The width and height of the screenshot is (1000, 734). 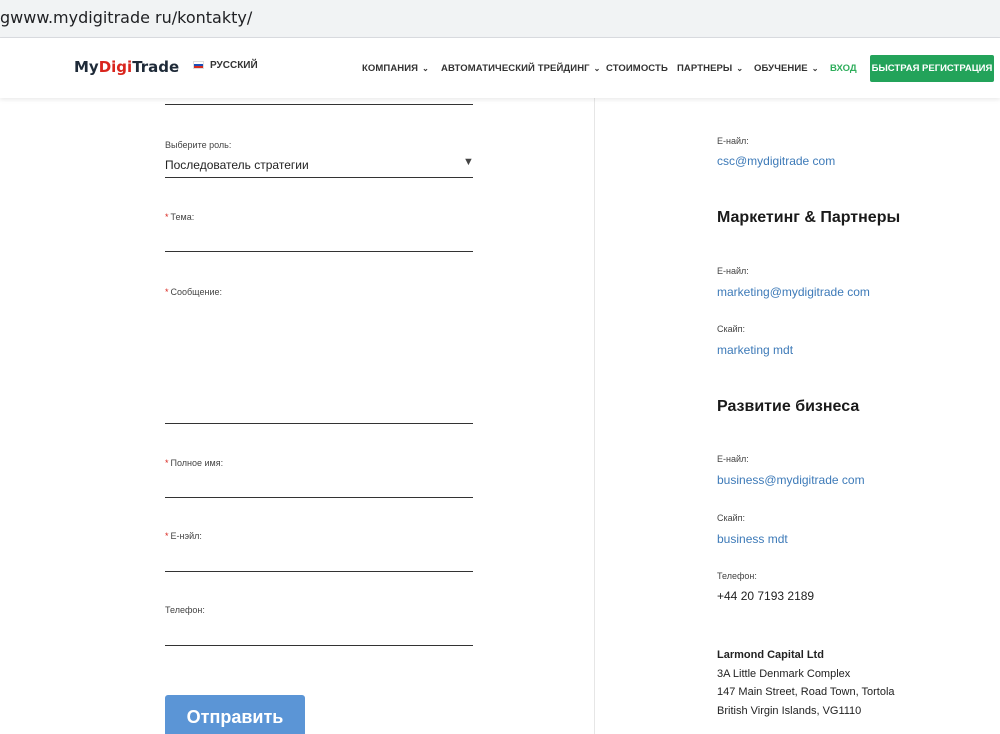 I want to click on message-label: * Сообщение:, so click(x=193, y=292).